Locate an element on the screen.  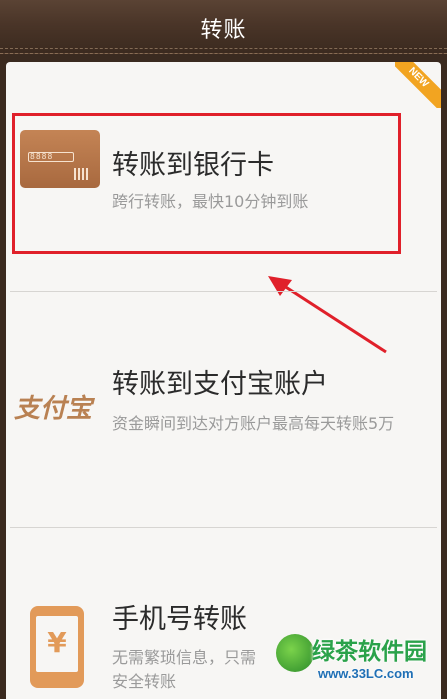
new-badge-label: NEW is located at coordinates (418, 85).